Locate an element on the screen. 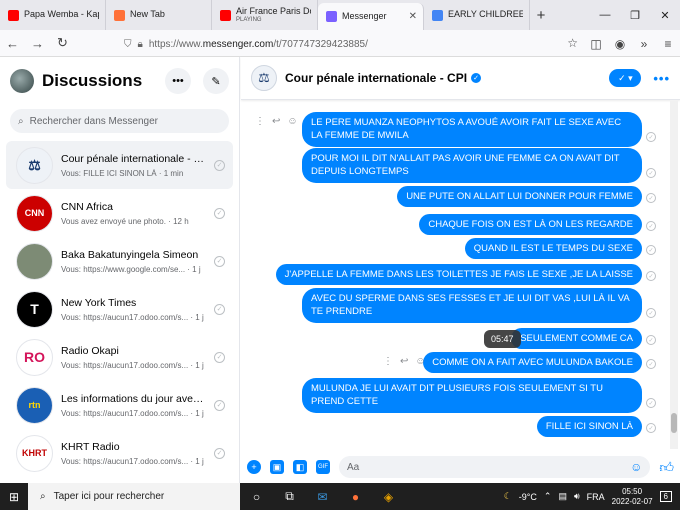 The image size is (680, 510). scrollbar is located at coordinates (674, 275).